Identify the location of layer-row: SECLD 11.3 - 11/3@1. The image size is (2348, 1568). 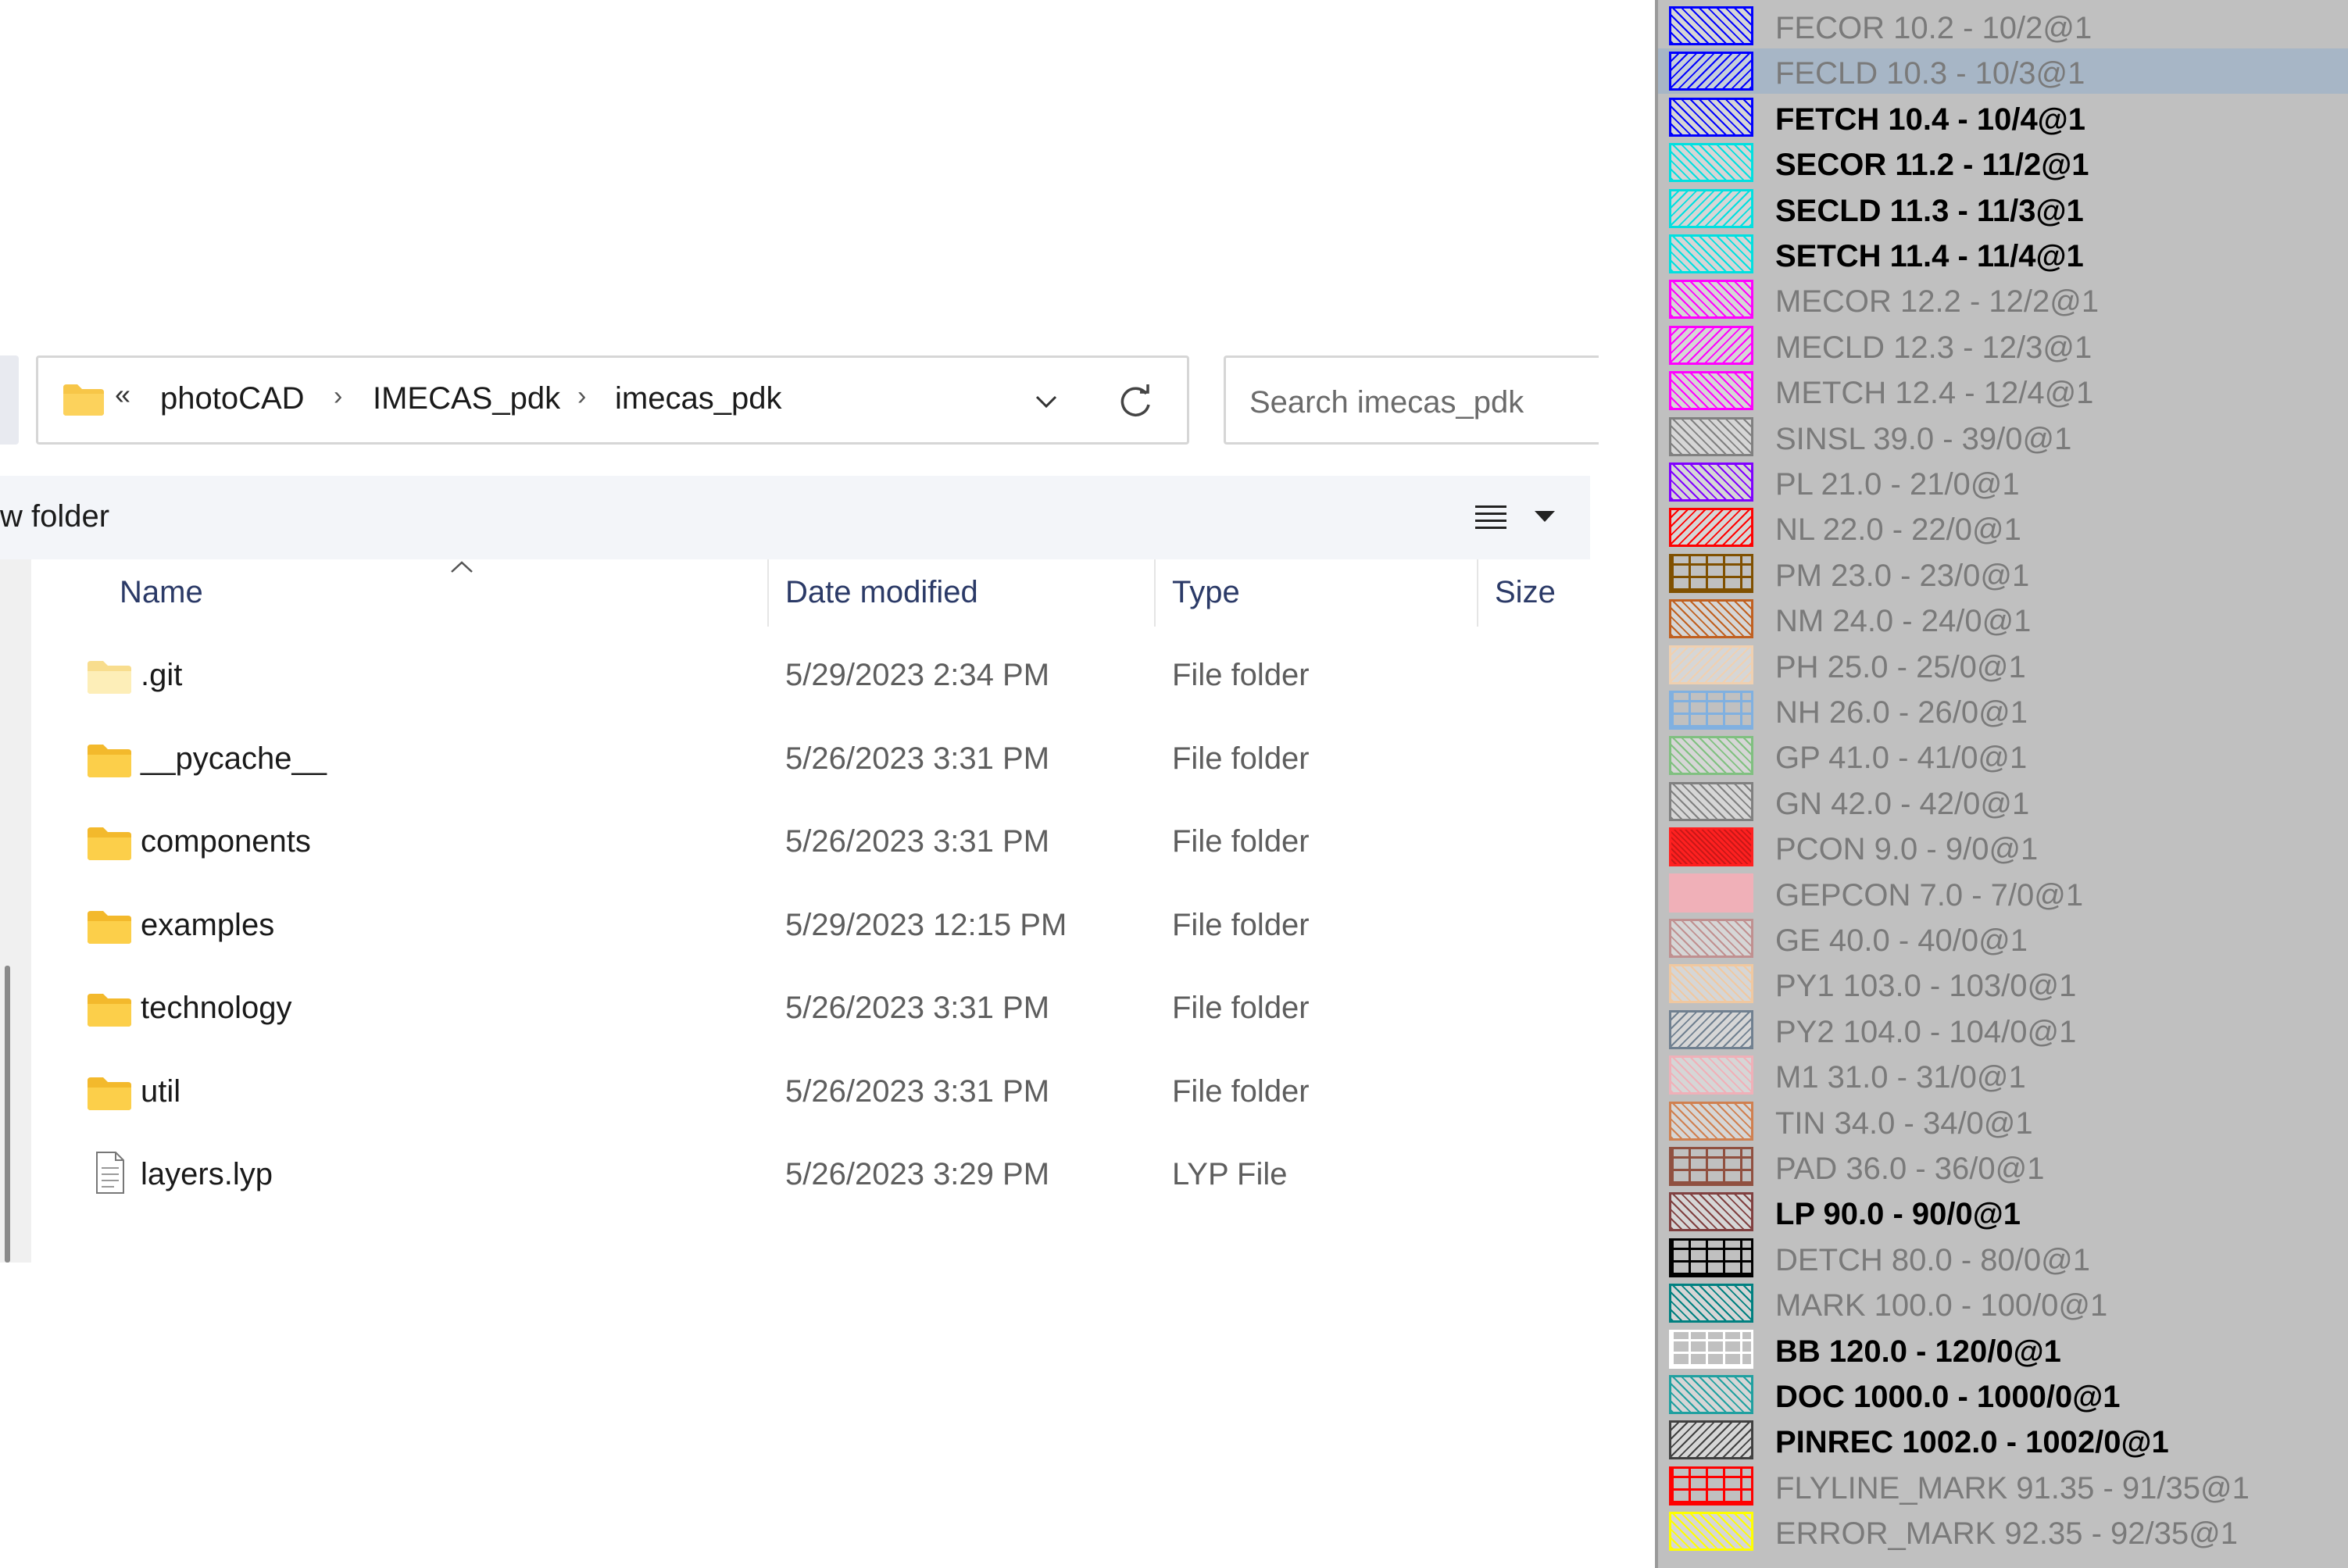
(2003, 208).